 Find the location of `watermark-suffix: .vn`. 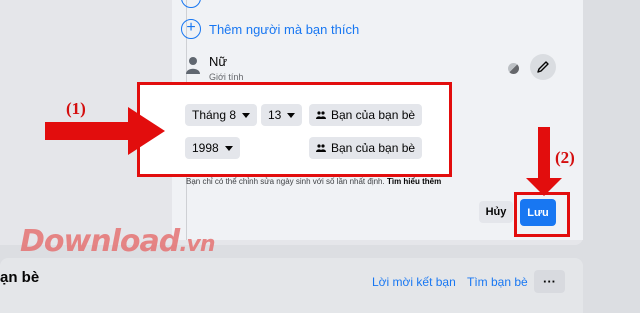

watermark-suffix: .vn is located at coordinates (197, 244).